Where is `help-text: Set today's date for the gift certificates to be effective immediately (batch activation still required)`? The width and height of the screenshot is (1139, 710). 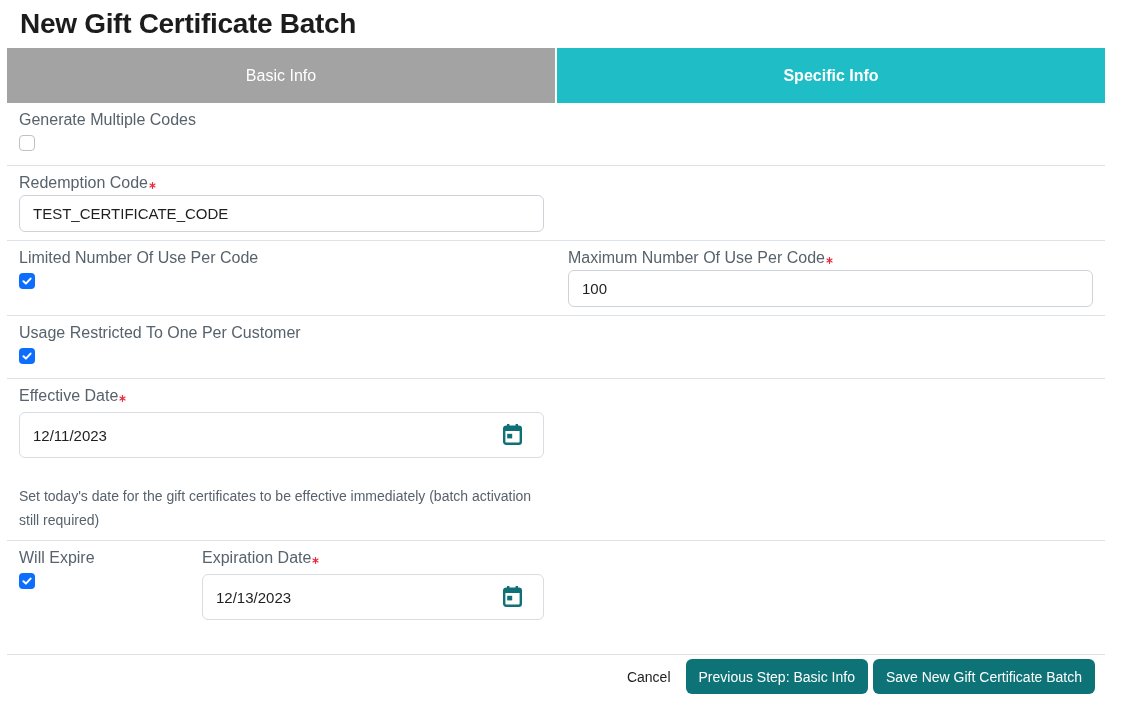
help-text: Set today's date for the gift certificates to be effective immediately (batch activation still required) is located at coordinates (276, 508).